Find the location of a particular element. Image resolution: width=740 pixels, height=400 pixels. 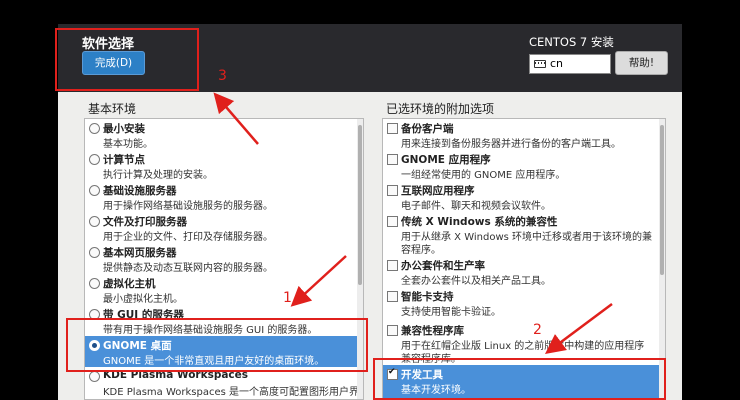

annotation-label-1: 1 is located at coordinates (287, 298).